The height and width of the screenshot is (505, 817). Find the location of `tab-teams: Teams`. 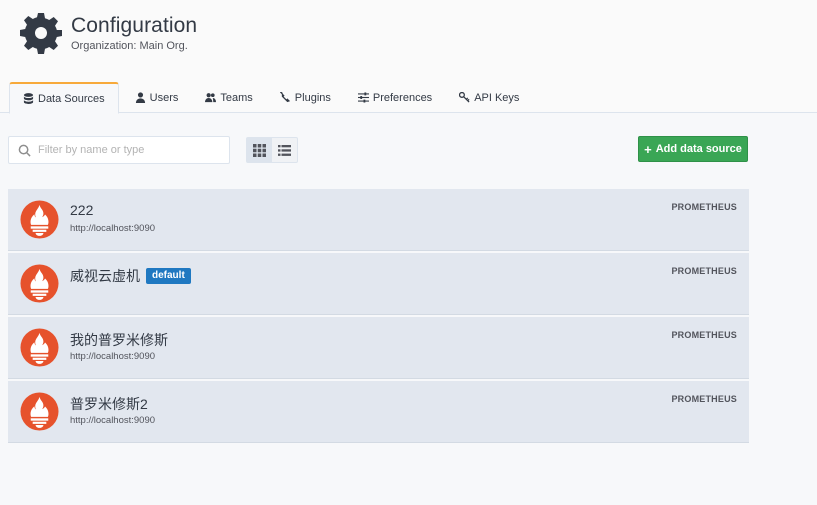

tab-teams: Teams is located at coordinates (228, 97).